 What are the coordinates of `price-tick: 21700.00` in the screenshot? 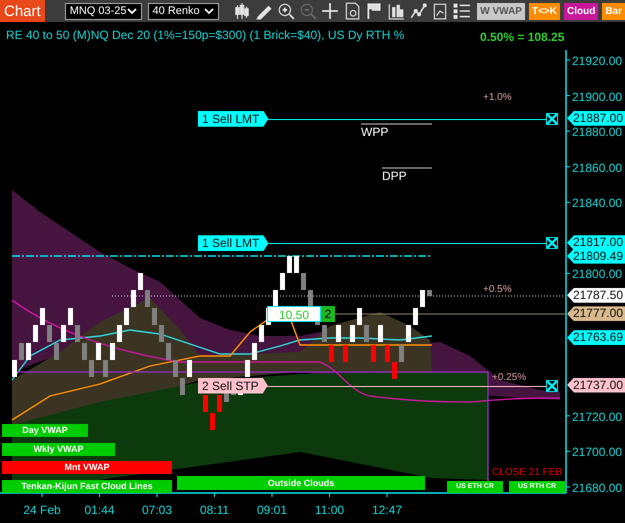 It's located at (597, 452).